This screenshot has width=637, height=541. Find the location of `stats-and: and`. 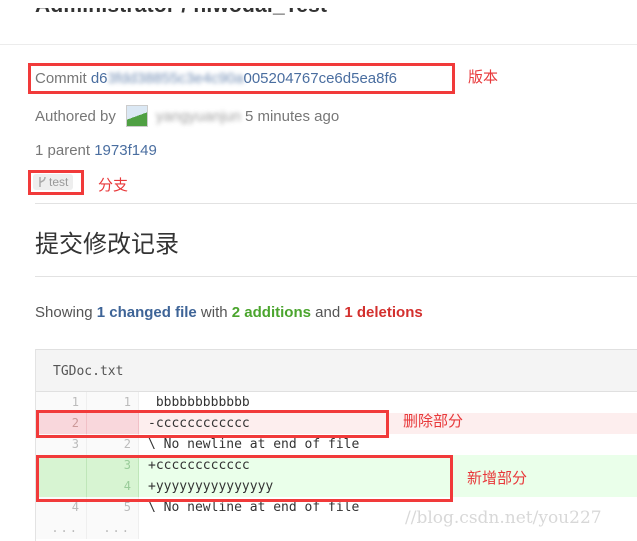

stats-and: and is located at coordinates (328, 312).